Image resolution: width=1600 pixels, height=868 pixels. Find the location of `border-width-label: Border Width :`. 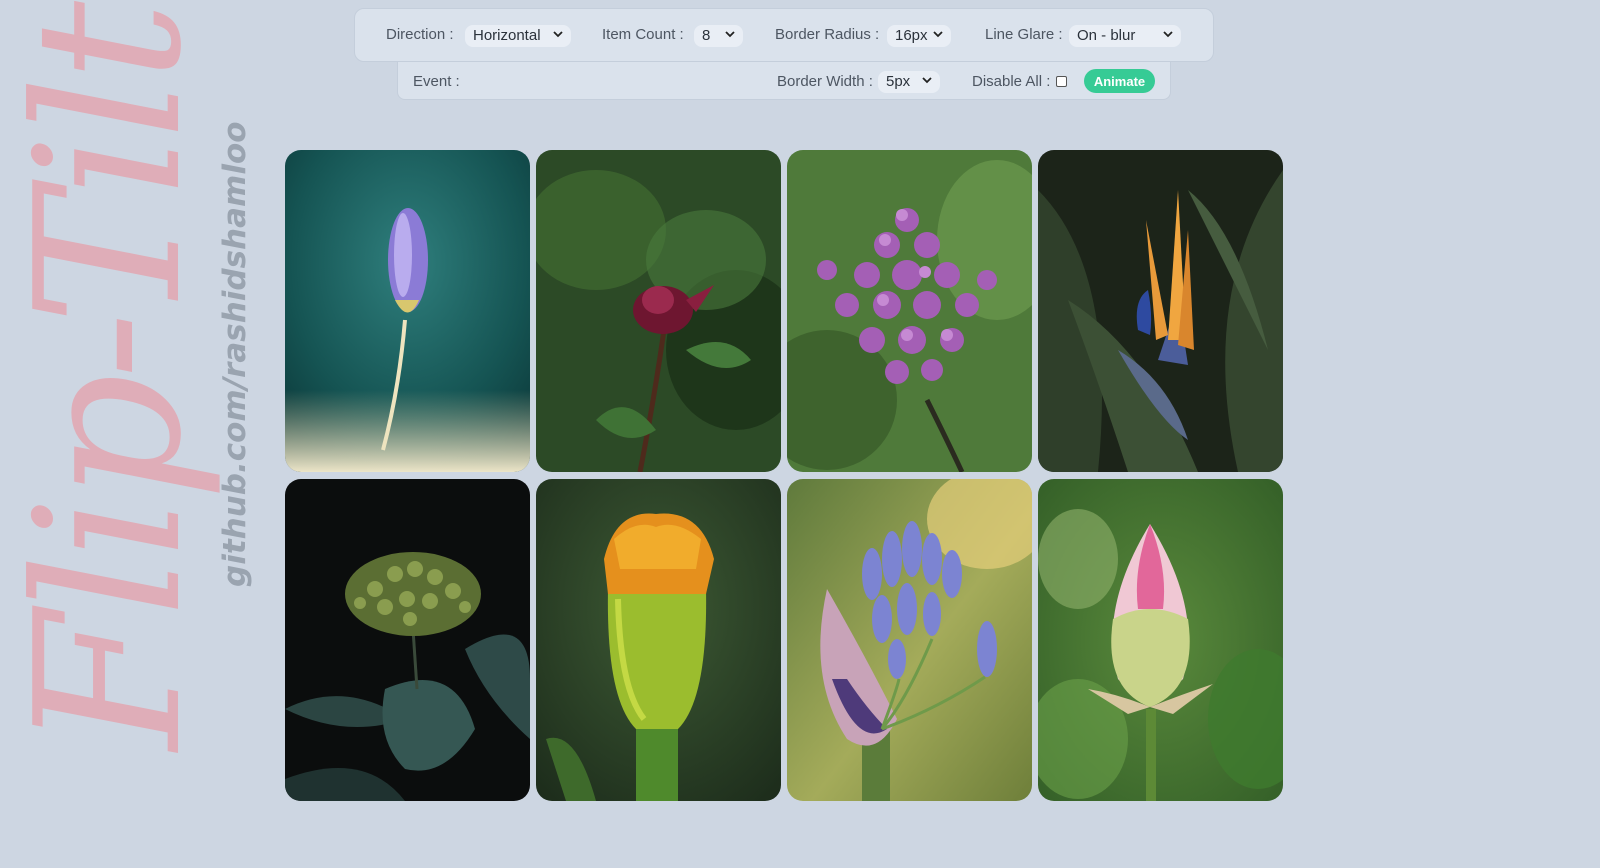

border-width-label: Border Width : is located at coordinates (825, 81).